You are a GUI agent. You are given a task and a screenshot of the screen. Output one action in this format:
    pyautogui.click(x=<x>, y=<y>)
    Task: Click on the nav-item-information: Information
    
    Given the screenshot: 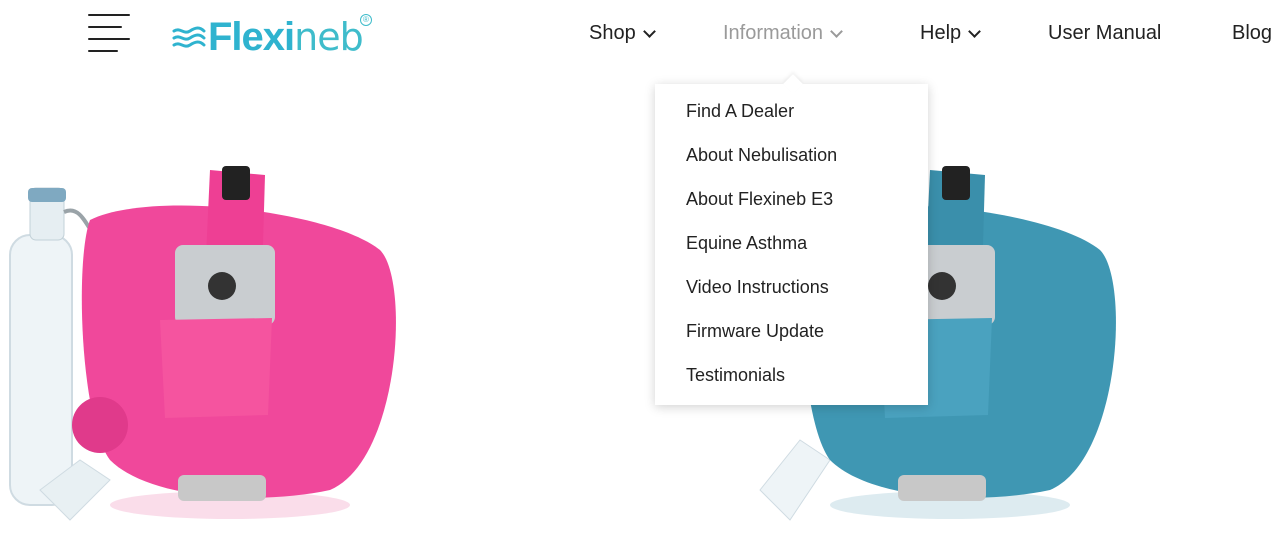 What is the action you would take?
    pyautogui.click(x=783, y=33)
    